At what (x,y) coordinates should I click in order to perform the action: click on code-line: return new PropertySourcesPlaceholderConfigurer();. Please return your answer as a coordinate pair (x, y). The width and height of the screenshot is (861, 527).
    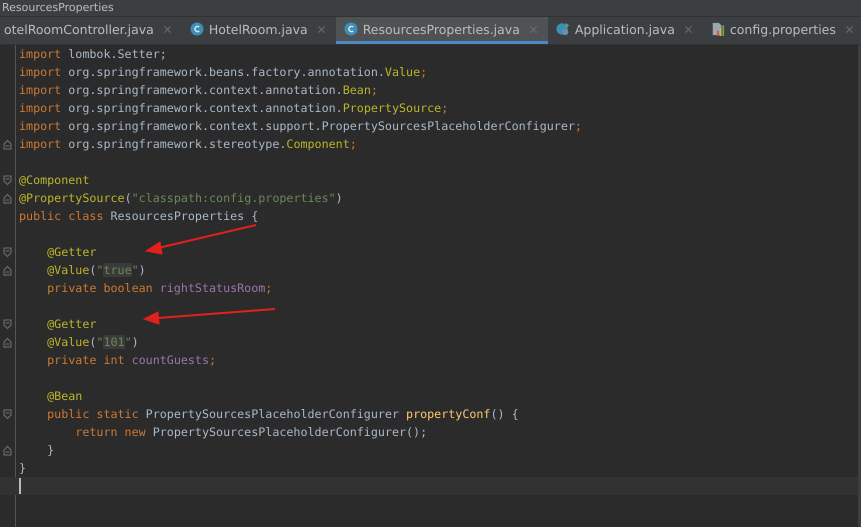
    Looking at the image, I should click on (251, 432).